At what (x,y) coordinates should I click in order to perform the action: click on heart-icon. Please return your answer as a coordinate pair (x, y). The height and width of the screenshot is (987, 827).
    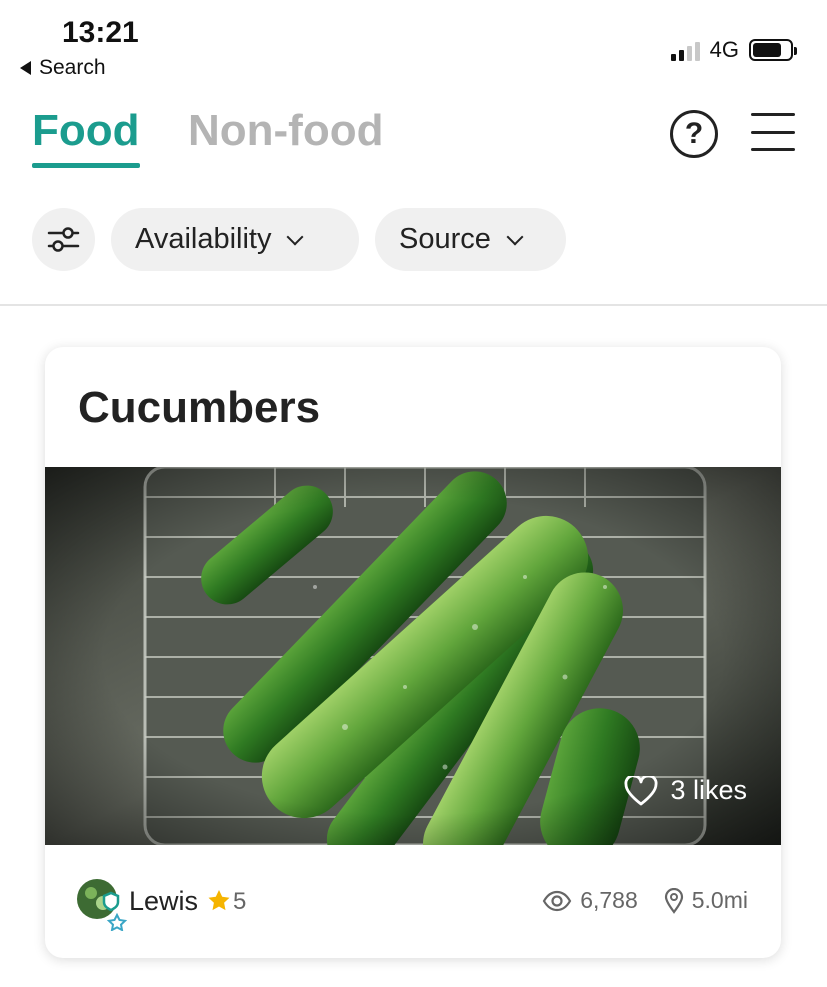
    Looking at the image, I should click on (641, 790).